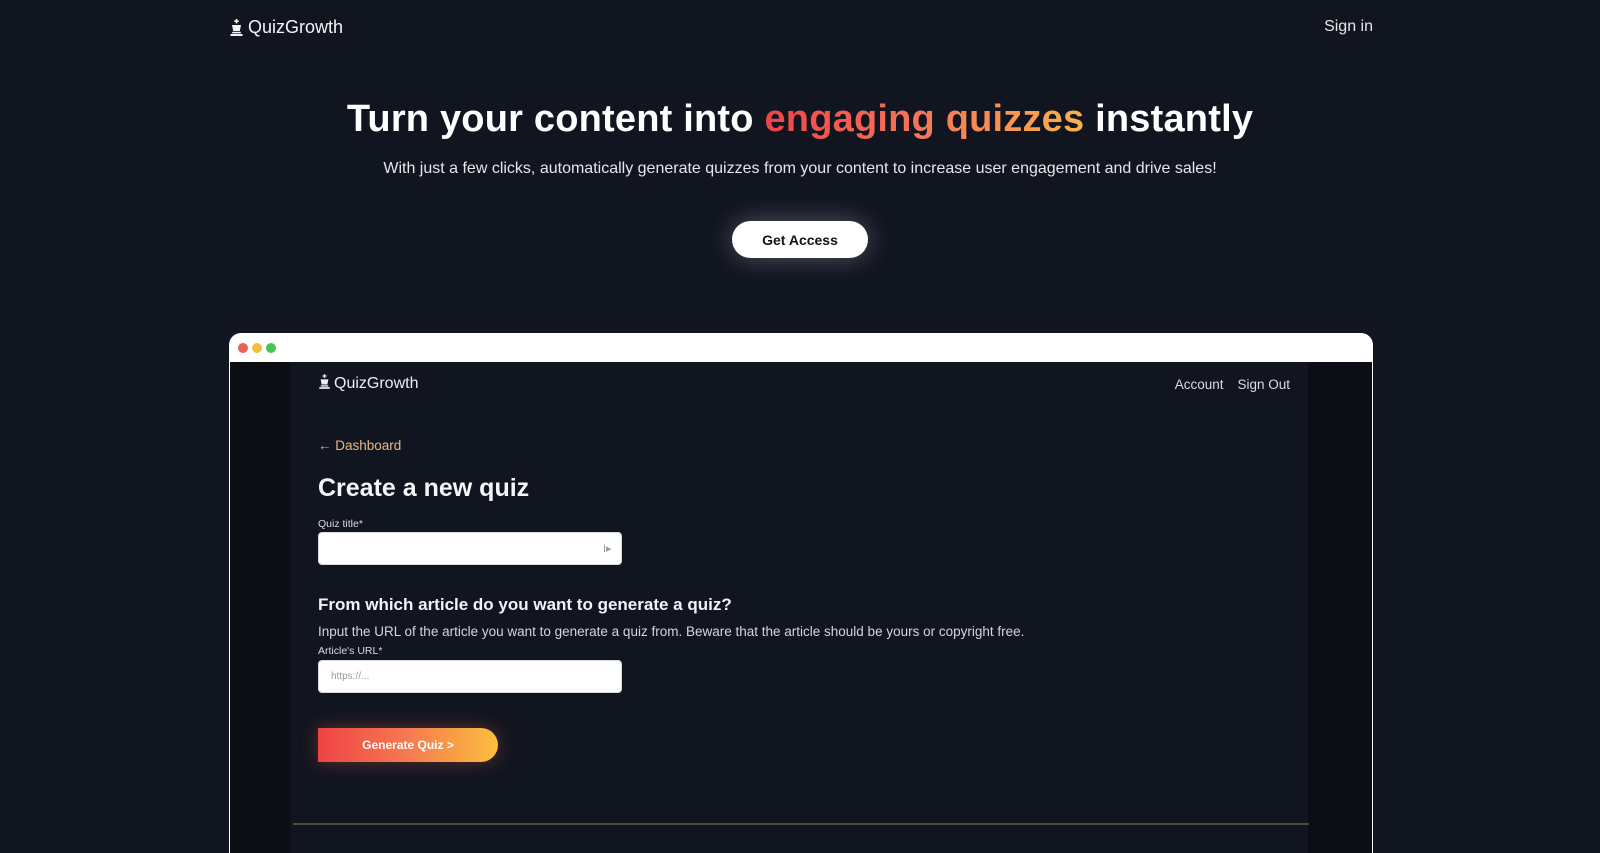 This screenshot has width=1600, height=853. I want to click on generate-quiz-button: Generate Quiz >, so click(408, 745).